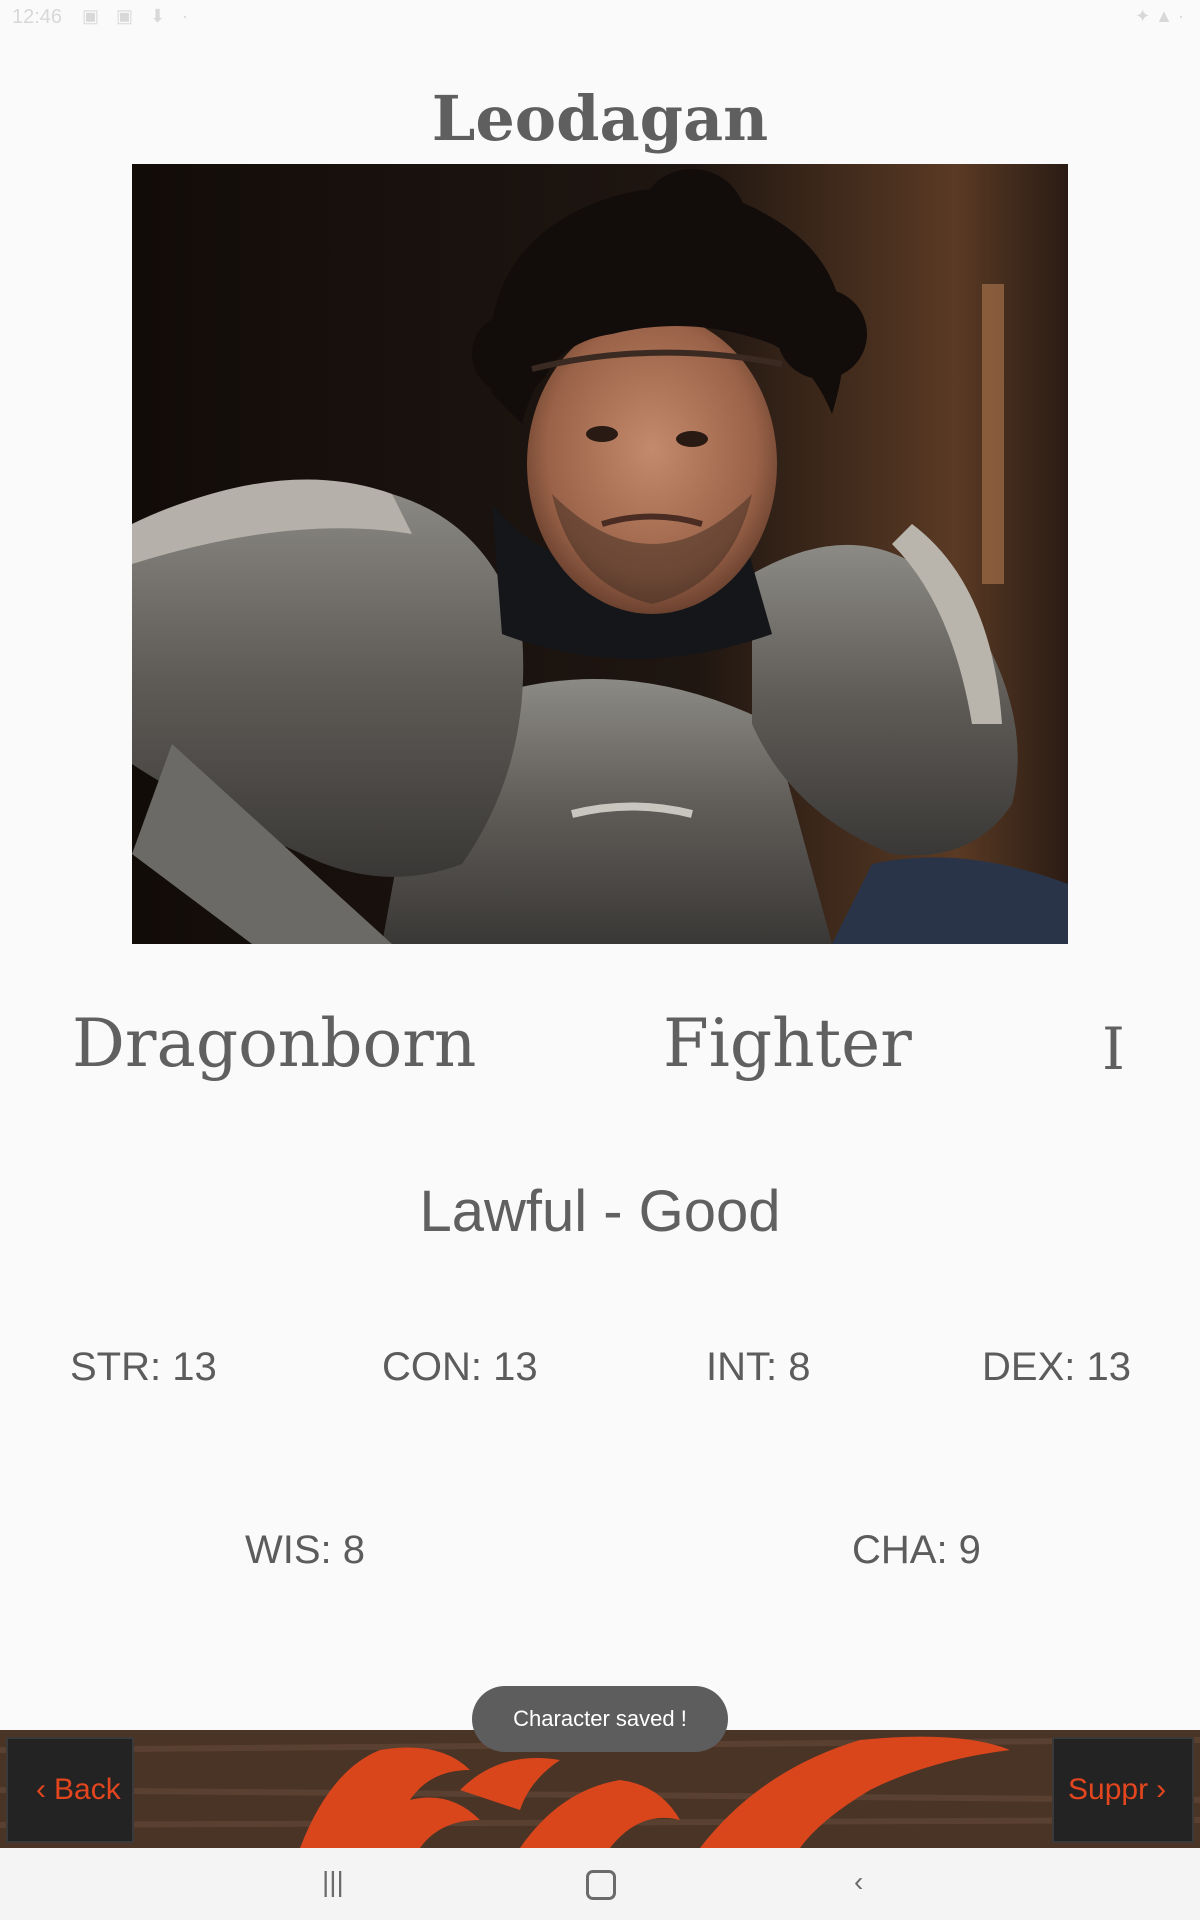 The height and width of the screenshot is (1920, 1200). I want to click on stat-str: STR: 13, so click(143, 1367).